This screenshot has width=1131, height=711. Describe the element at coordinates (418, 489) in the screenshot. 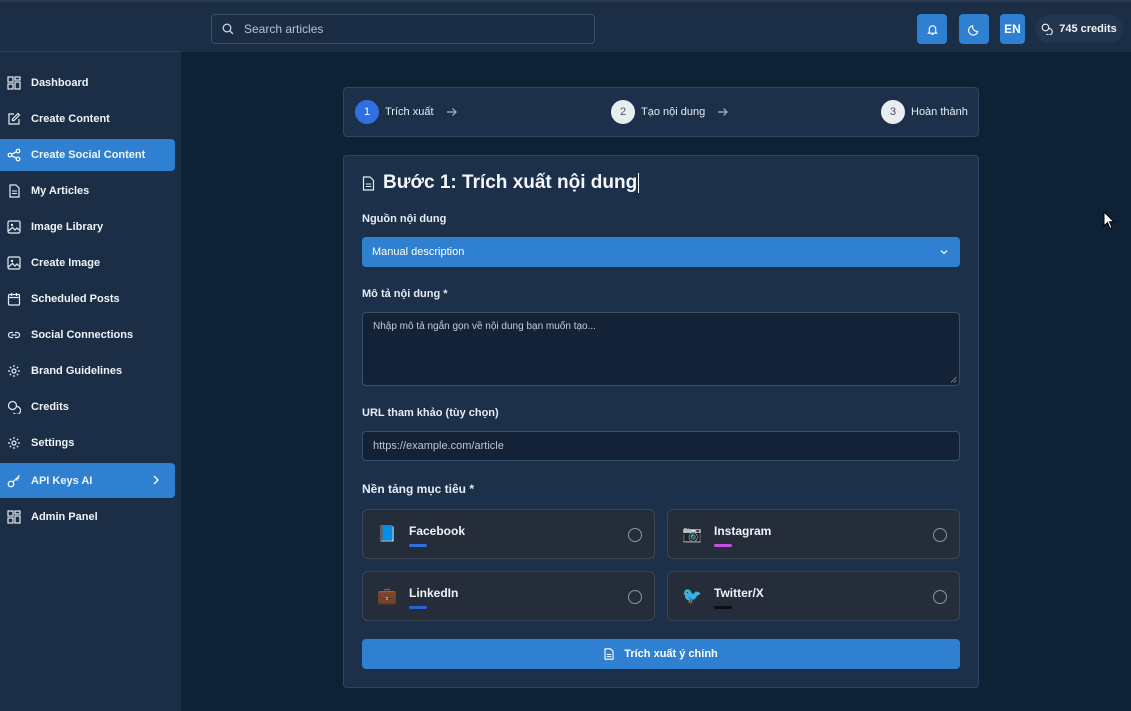

I see `platforms-label: Nền tảng mục tiêu *` at that location.